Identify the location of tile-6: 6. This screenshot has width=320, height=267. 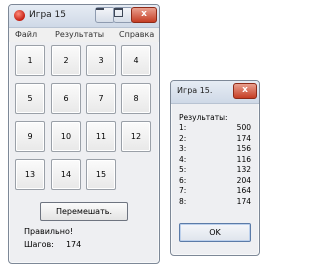
(66, 98).